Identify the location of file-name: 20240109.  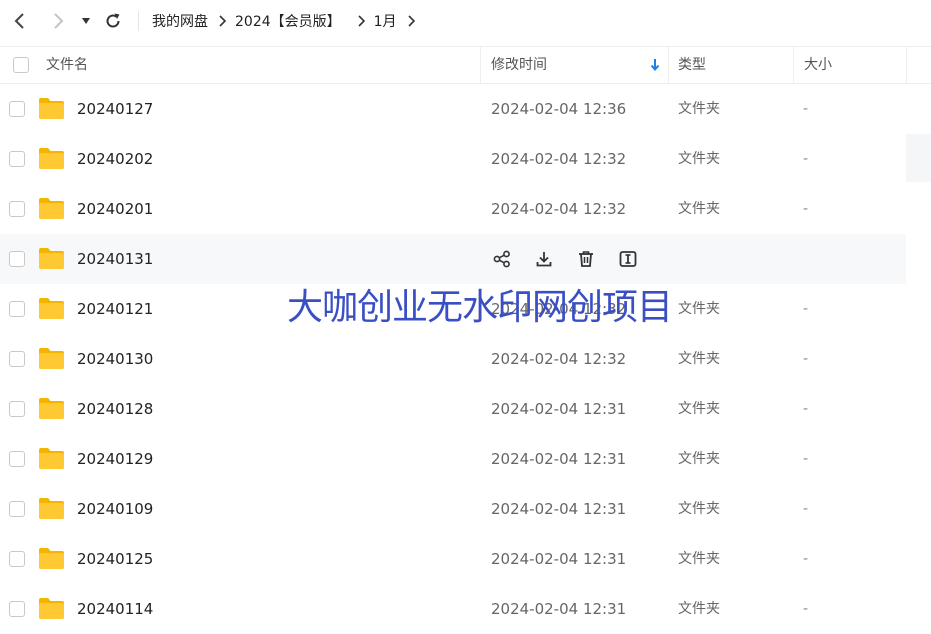
(115, 509).